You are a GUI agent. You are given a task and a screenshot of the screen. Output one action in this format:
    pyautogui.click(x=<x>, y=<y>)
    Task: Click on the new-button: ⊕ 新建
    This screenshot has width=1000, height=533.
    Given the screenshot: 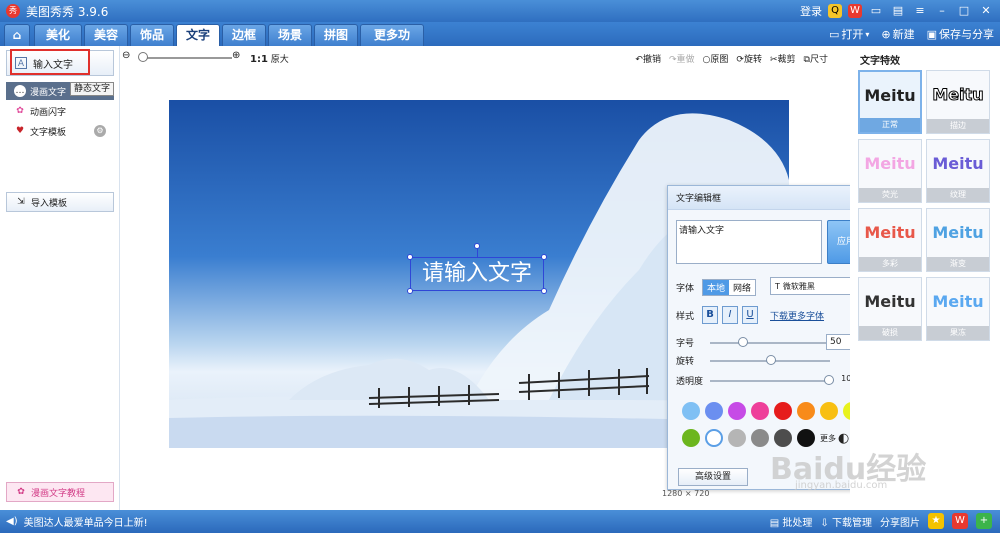 What is the action you would take?
    pyautogui.click(x=897, y=34)
    